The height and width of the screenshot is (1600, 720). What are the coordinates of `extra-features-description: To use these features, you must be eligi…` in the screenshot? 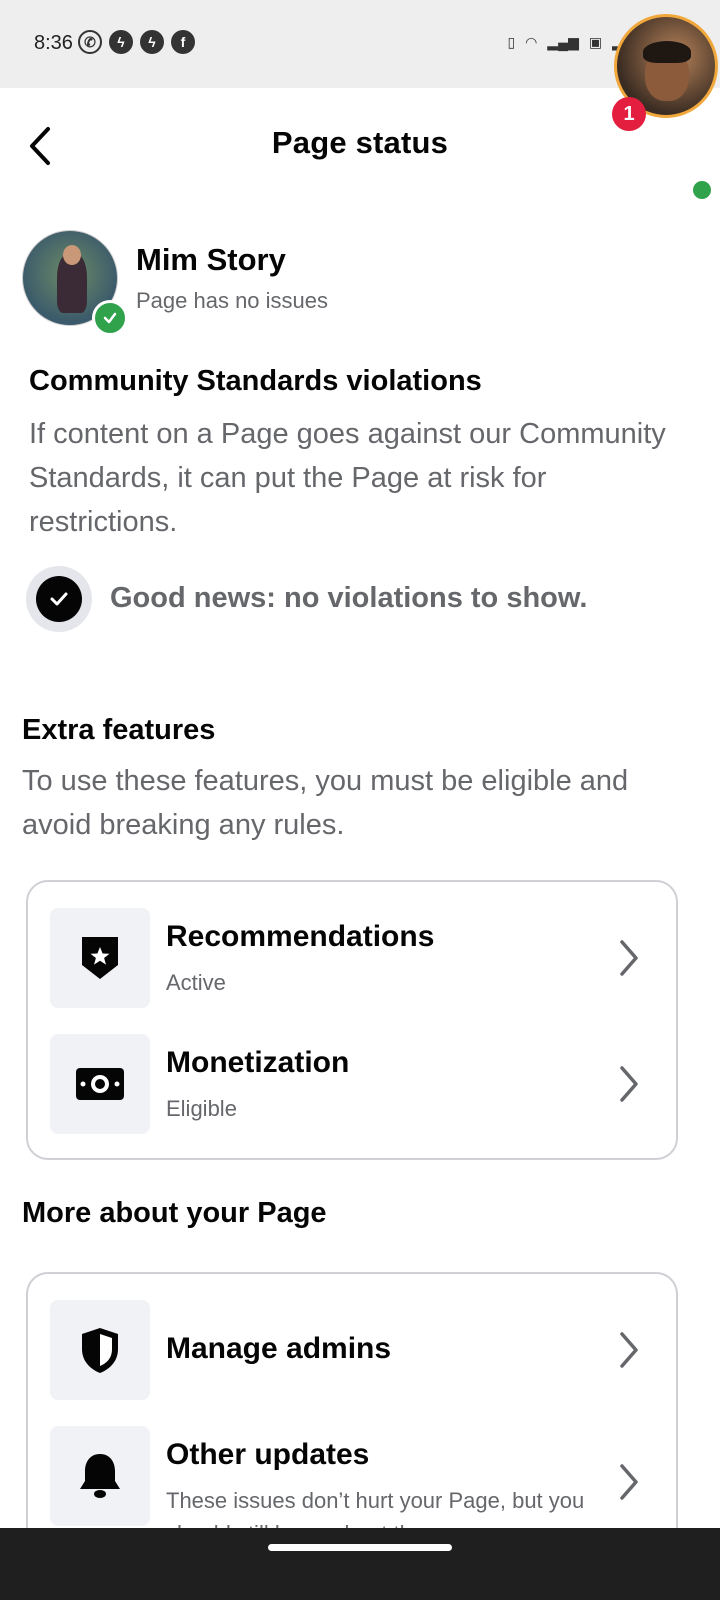 It's located at (325, 803).